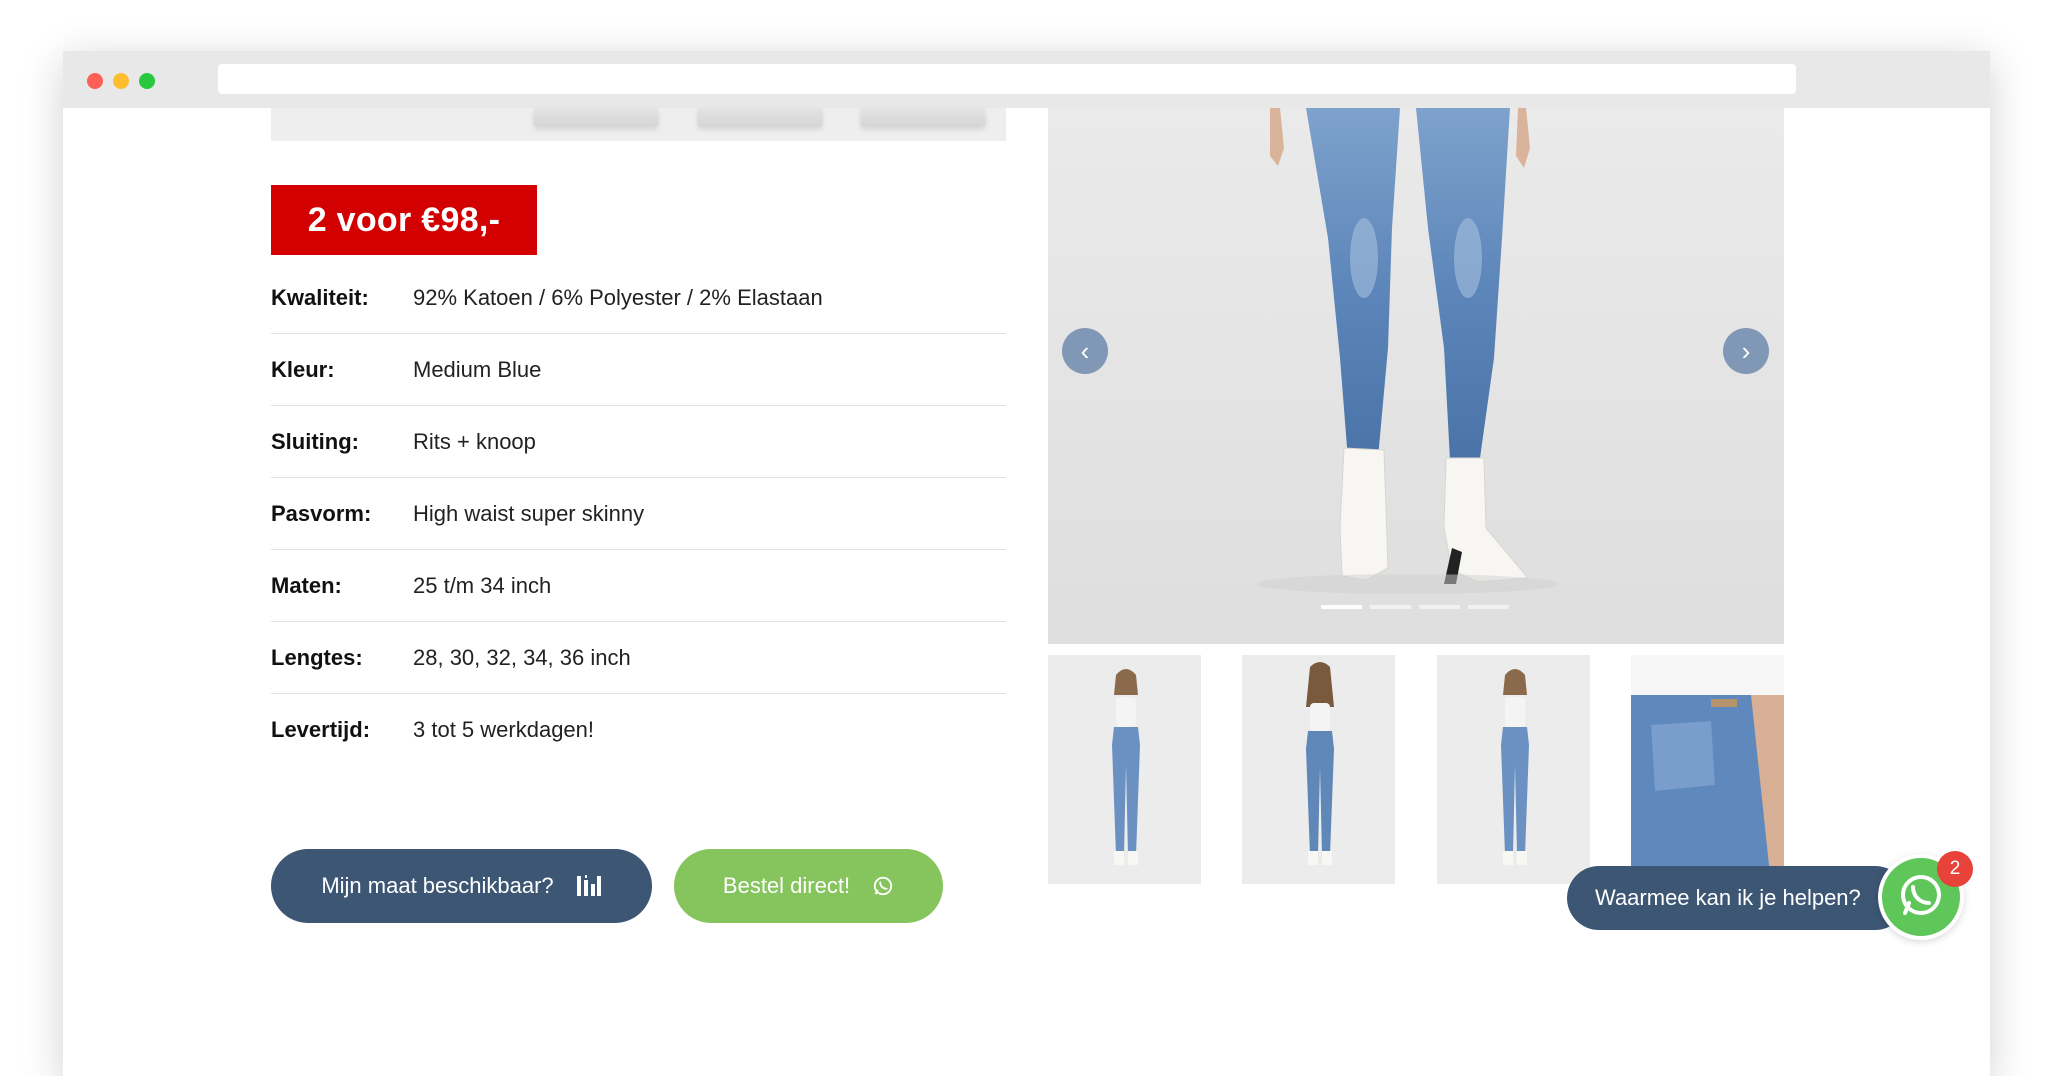 This screenshot has height=1076, width=2048. What do you see at coordinates (1746, 351) in the screenshot?
I see `chevron-right-icon: ›` at bounding box center [1746, 351].